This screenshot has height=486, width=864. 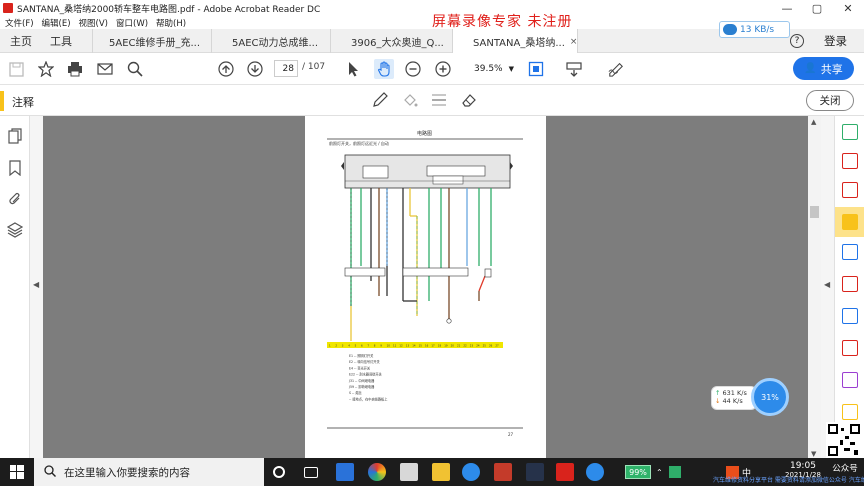 What do you see at coordinates (787, 8) in the screenshot?
I see `minimize-button: —` at bounding box center [787, 8].